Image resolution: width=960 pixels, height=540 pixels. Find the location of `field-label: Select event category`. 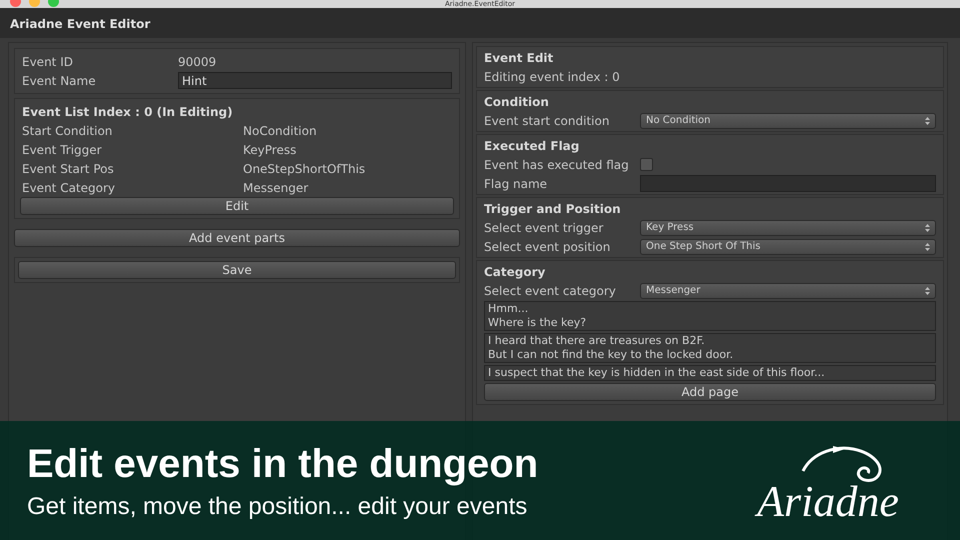

field-label: Select event category is located at coordinates (550, 291).